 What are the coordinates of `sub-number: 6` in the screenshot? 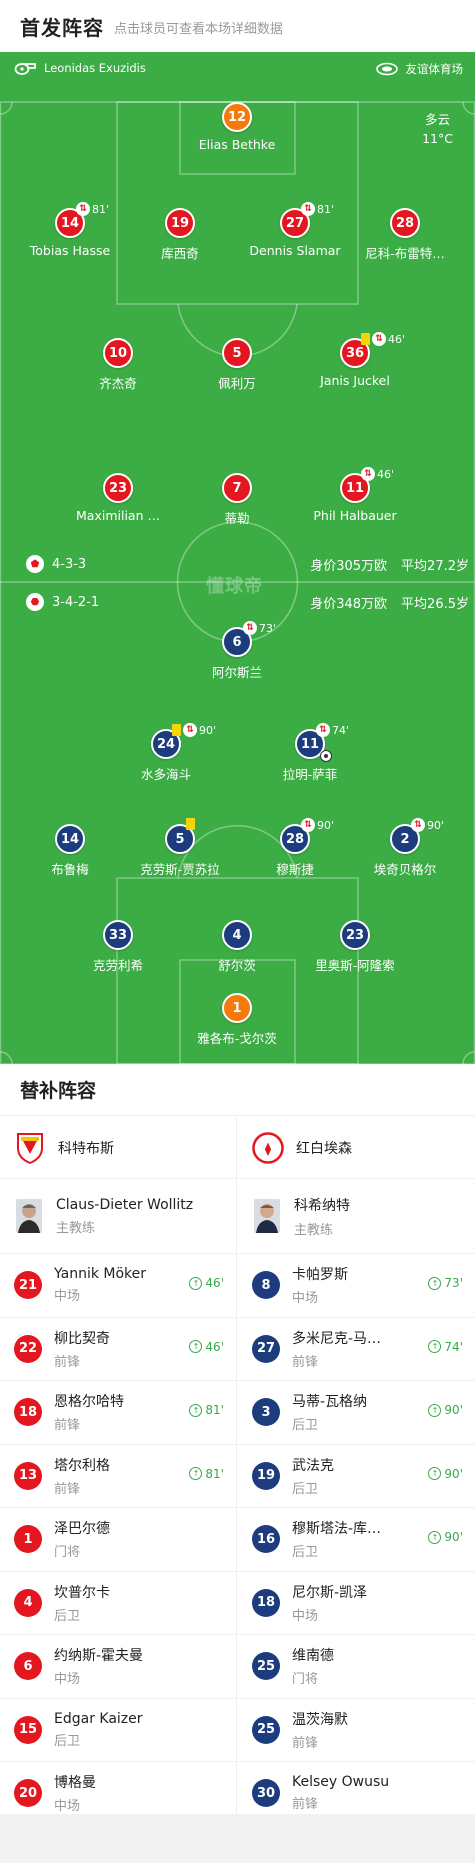 It's located at (28, 1666).